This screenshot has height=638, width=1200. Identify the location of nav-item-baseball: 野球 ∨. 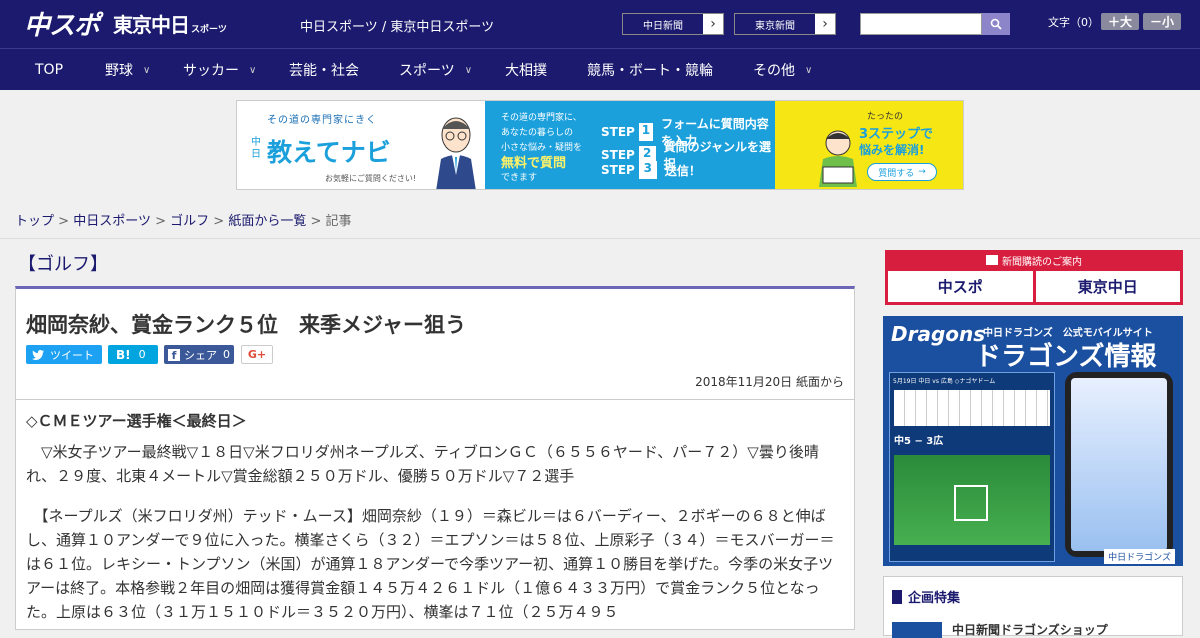
(127, 70).